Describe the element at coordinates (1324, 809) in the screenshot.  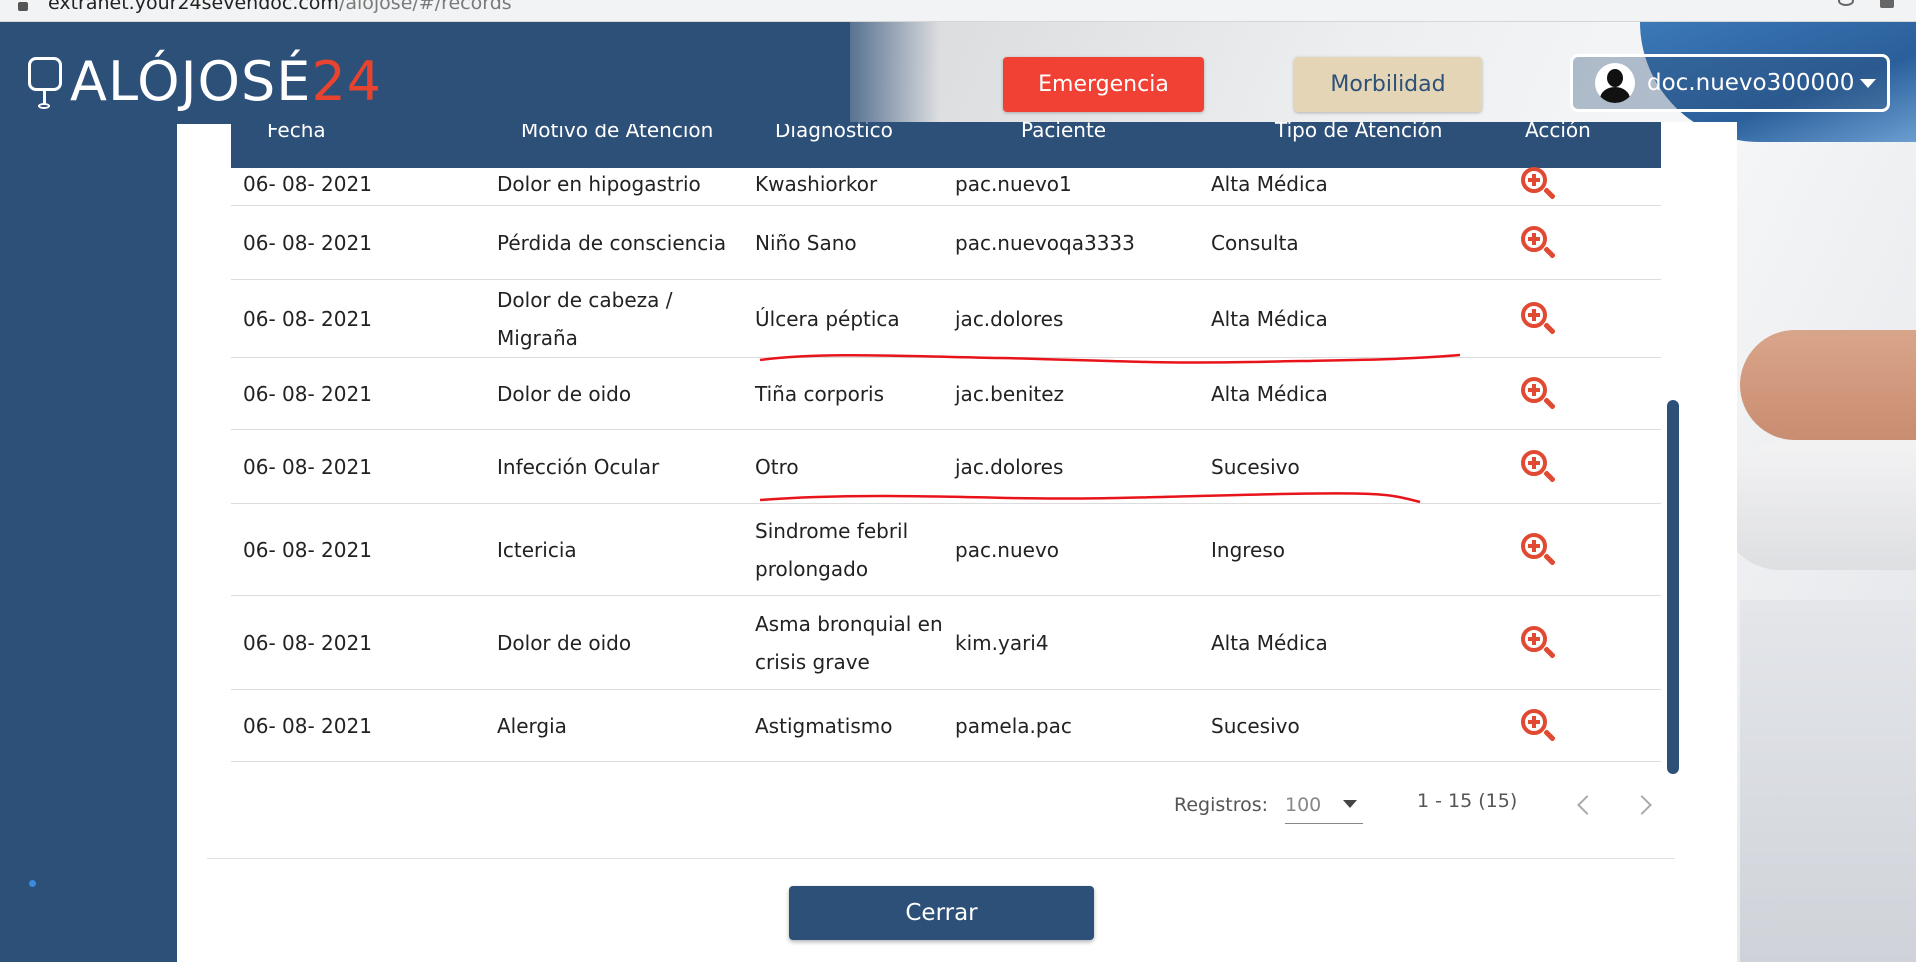
I see `page-size-select: 100` at that location.